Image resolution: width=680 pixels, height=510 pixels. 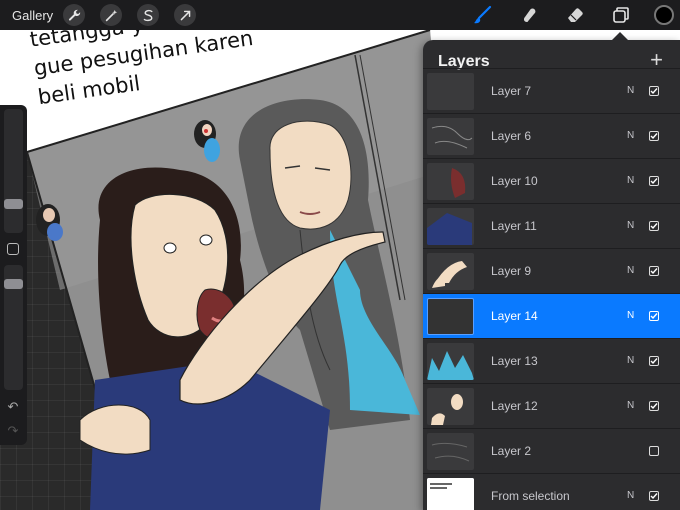 I want to click on actions-button, so click(x=74, y=15).